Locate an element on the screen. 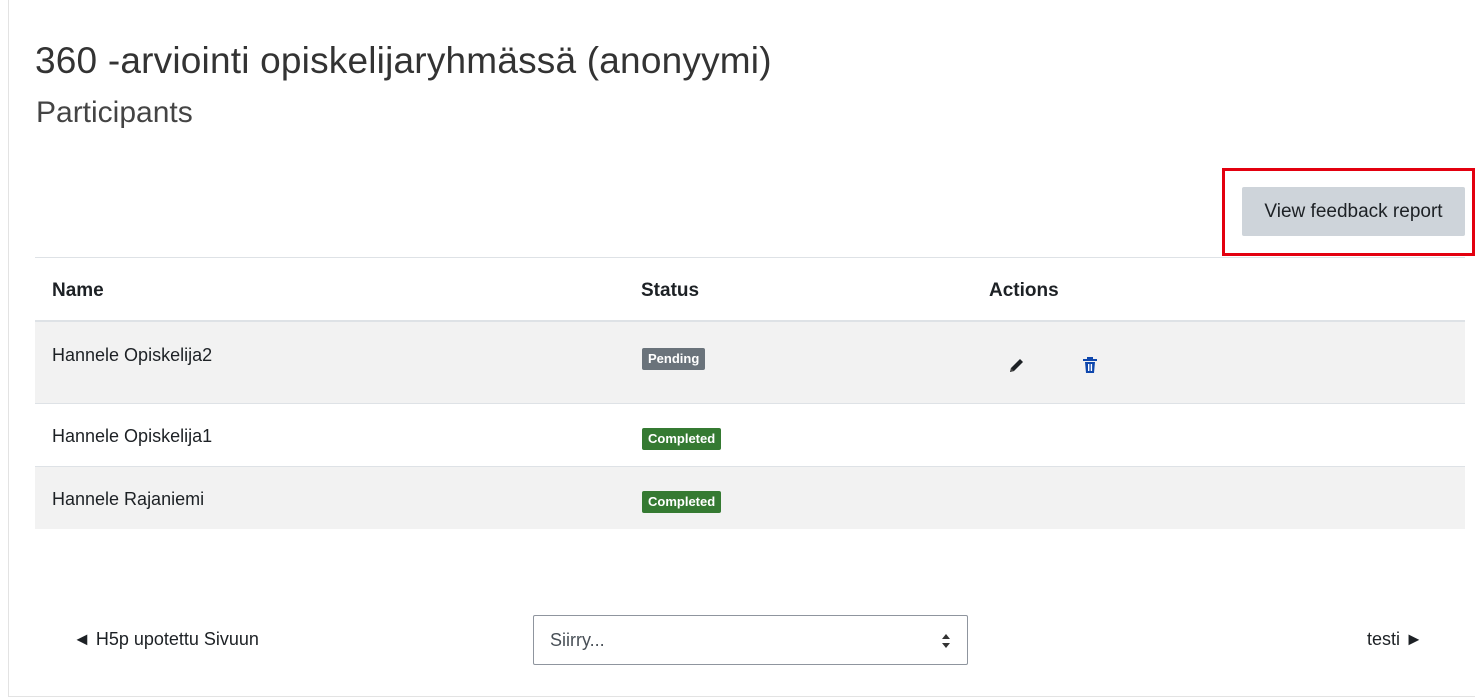  table-row: Hannele Rajaniemi Completed is located at coordinates (750, 498).